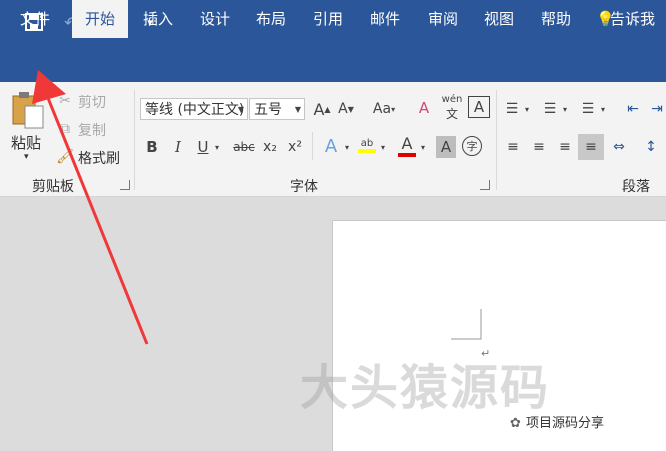  What do you see at coordinates (100, 19) in the screenshot?
I see `tab-home: 开始` at bounding box center [100, 19].